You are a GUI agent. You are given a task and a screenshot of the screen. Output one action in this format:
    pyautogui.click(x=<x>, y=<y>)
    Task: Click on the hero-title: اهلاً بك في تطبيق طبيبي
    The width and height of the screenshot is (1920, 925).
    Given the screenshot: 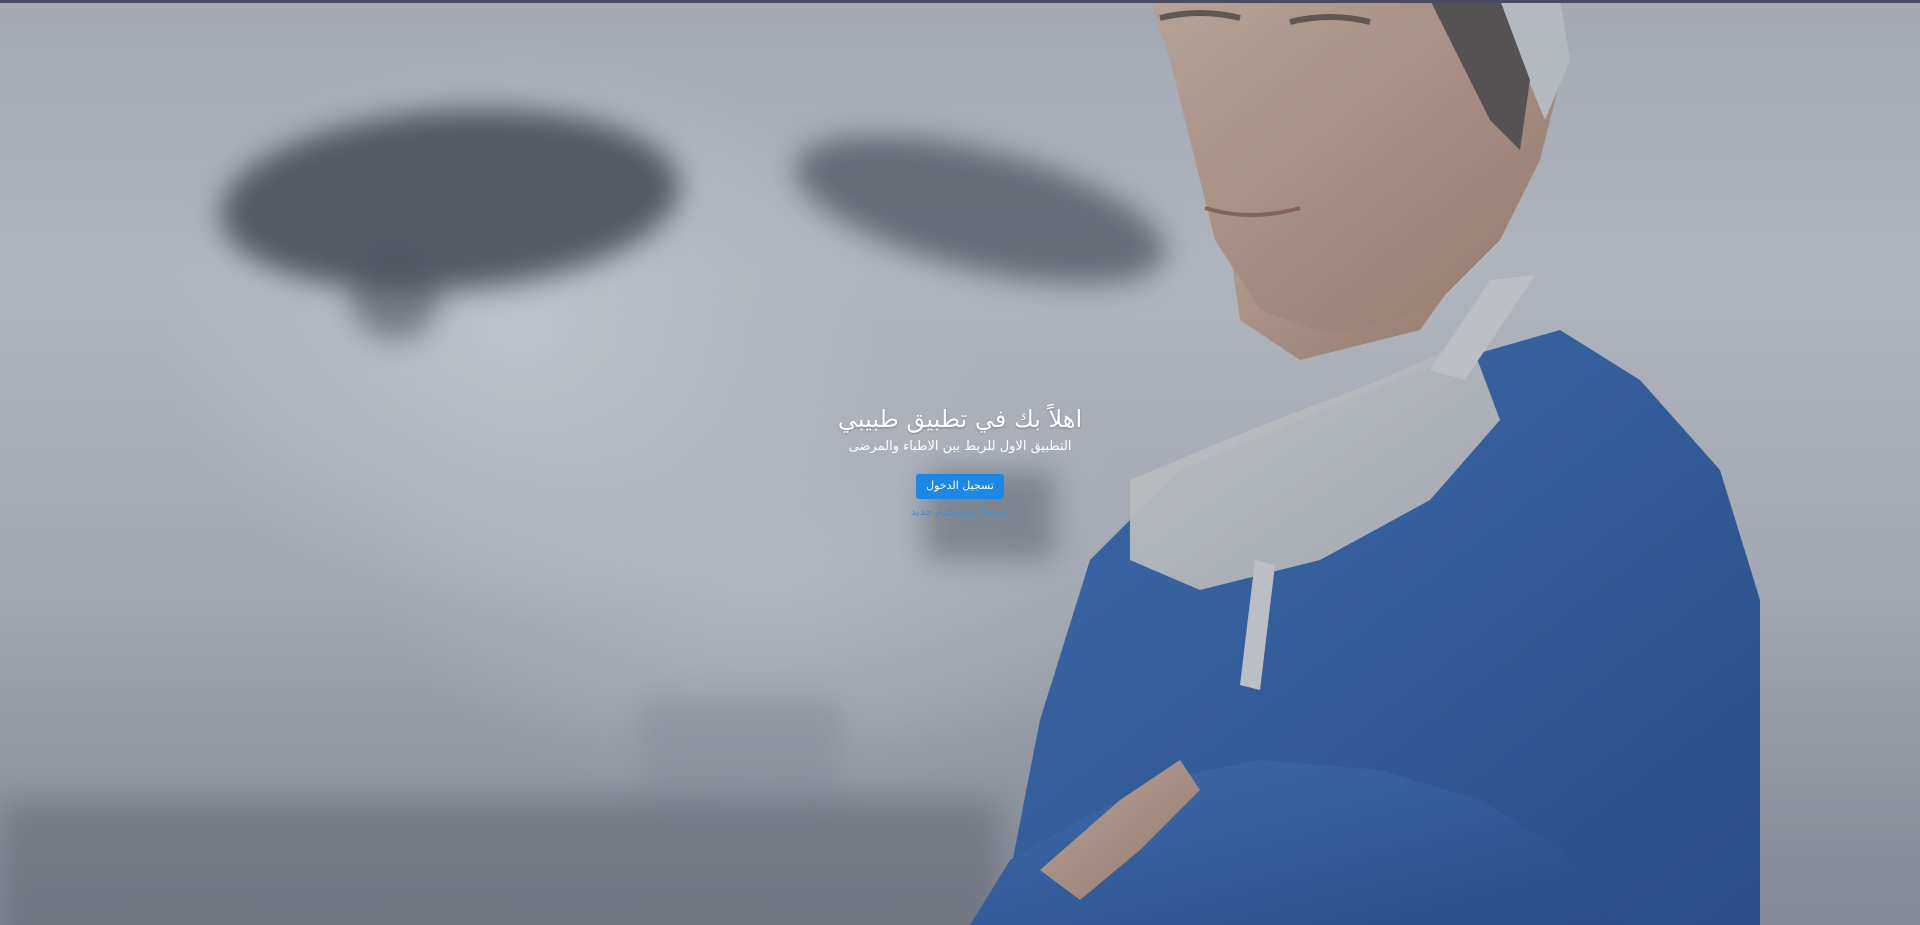 What is the action you would take?
    pyautogui.click(x=960, y=419)
    